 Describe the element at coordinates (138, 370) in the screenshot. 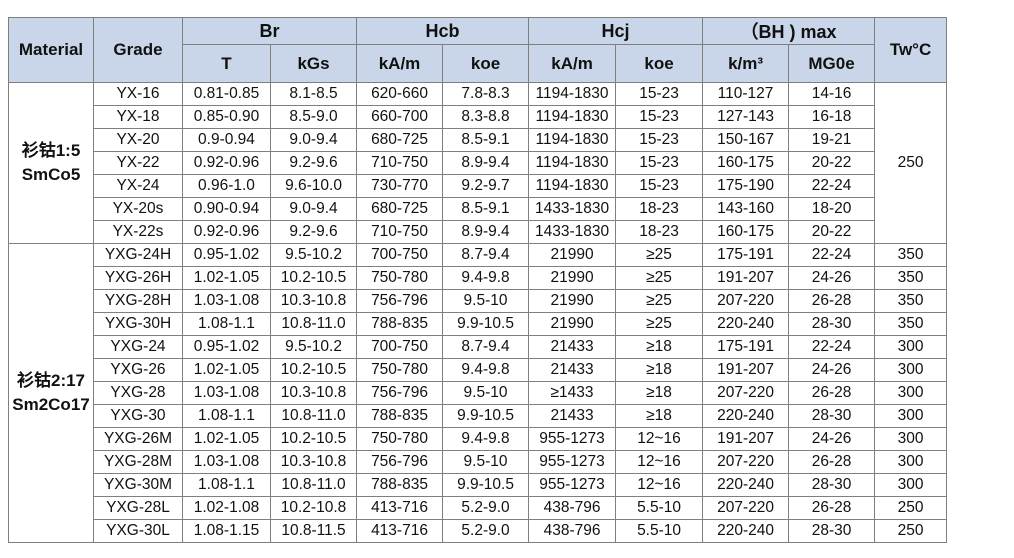

I see `cell-grade: YXG-26` at that location.